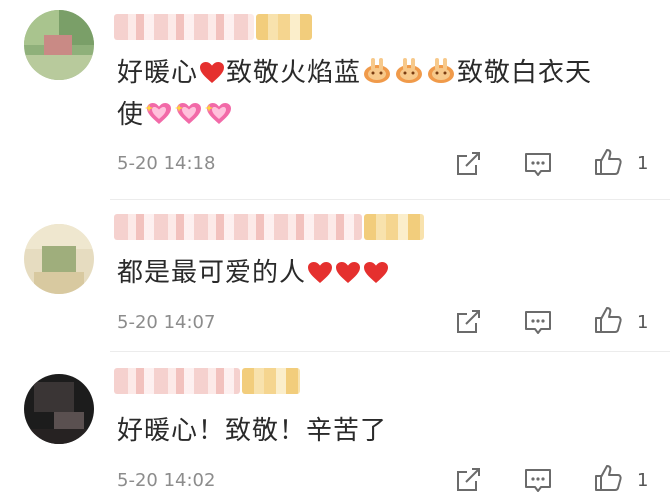 The width and height of the screenshot is (670, 499). I want to click on comment-text: 好暖心 致敬火焰蓝 致敬白衣天 使, so click(387, 94).